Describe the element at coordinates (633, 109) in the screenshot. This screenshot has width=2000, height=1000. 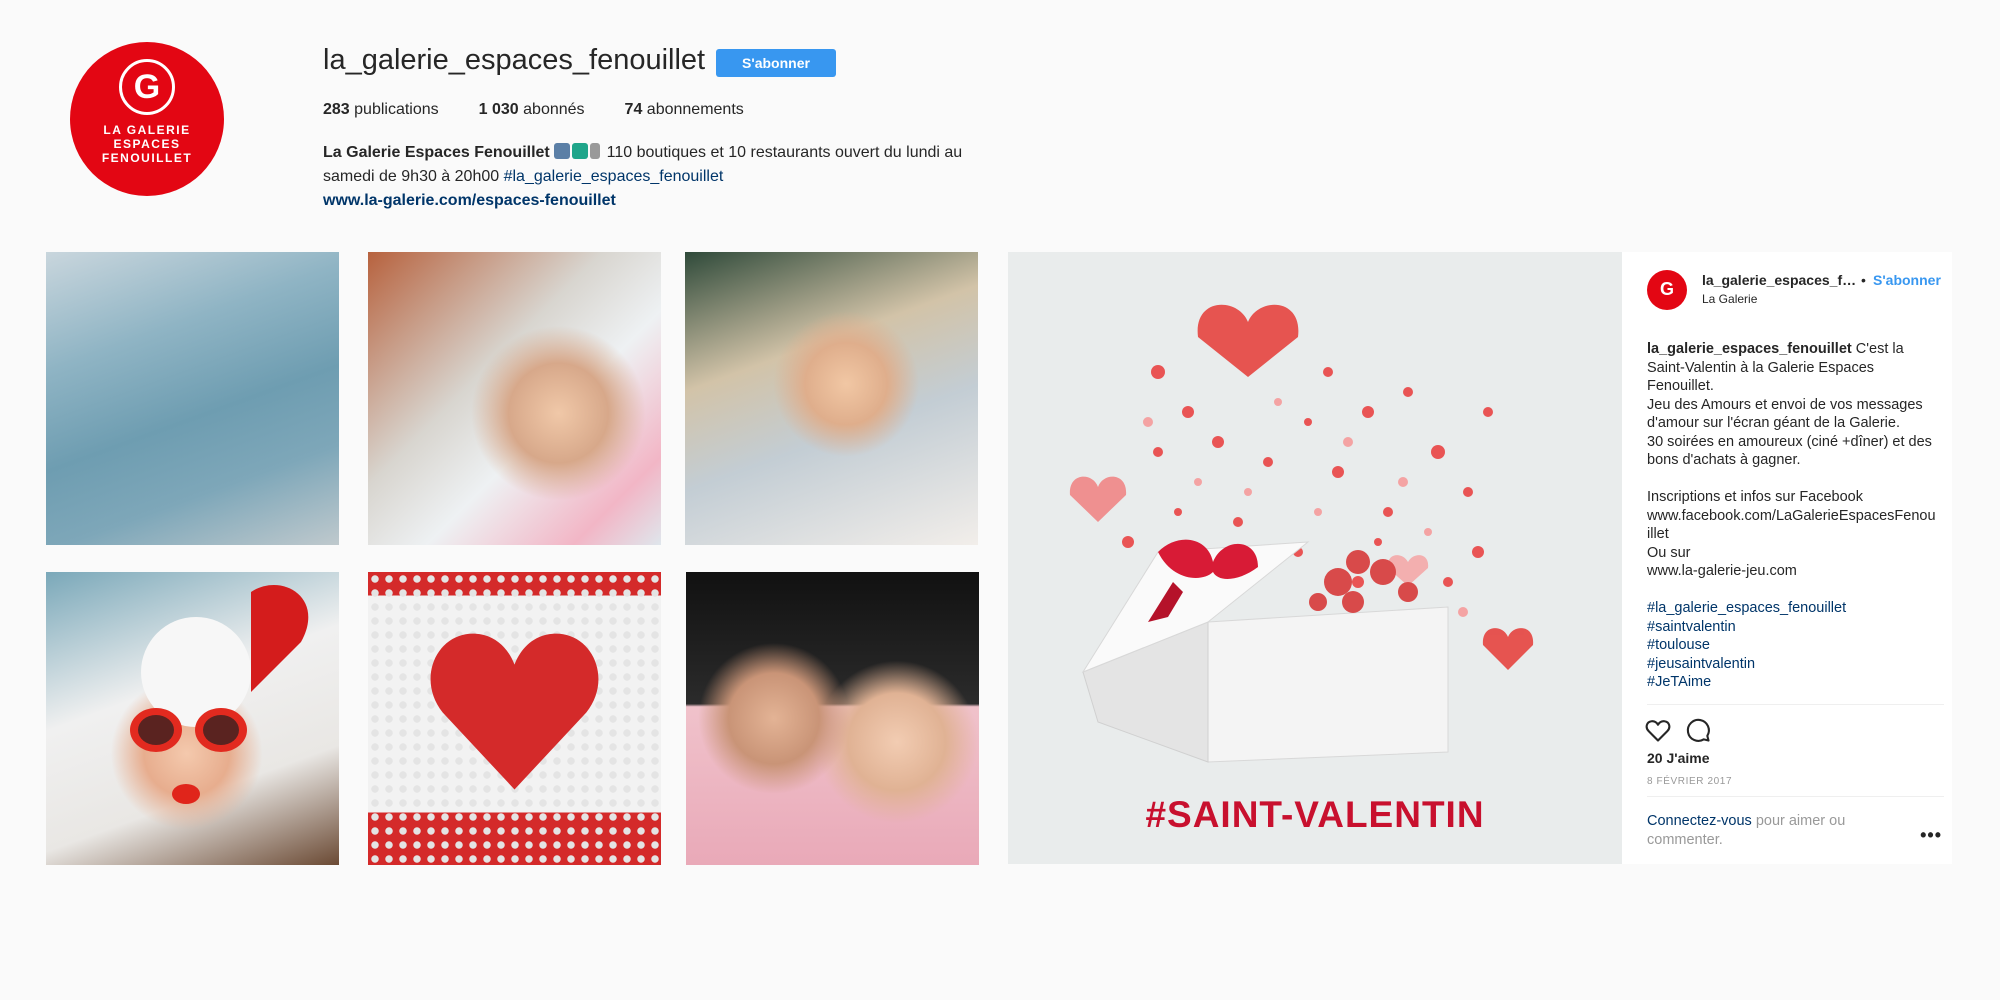
I see `following-count: 74` at that location.